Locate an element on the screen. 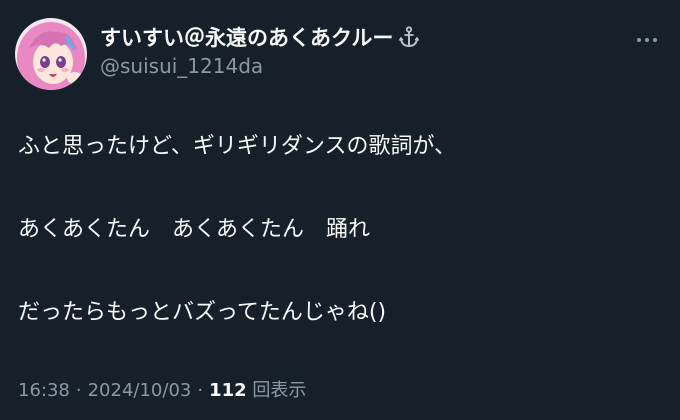 Image resolution: width=680 pixels, height=420 pixels. more-horizontal-icon is located at coordinates (639, 40).